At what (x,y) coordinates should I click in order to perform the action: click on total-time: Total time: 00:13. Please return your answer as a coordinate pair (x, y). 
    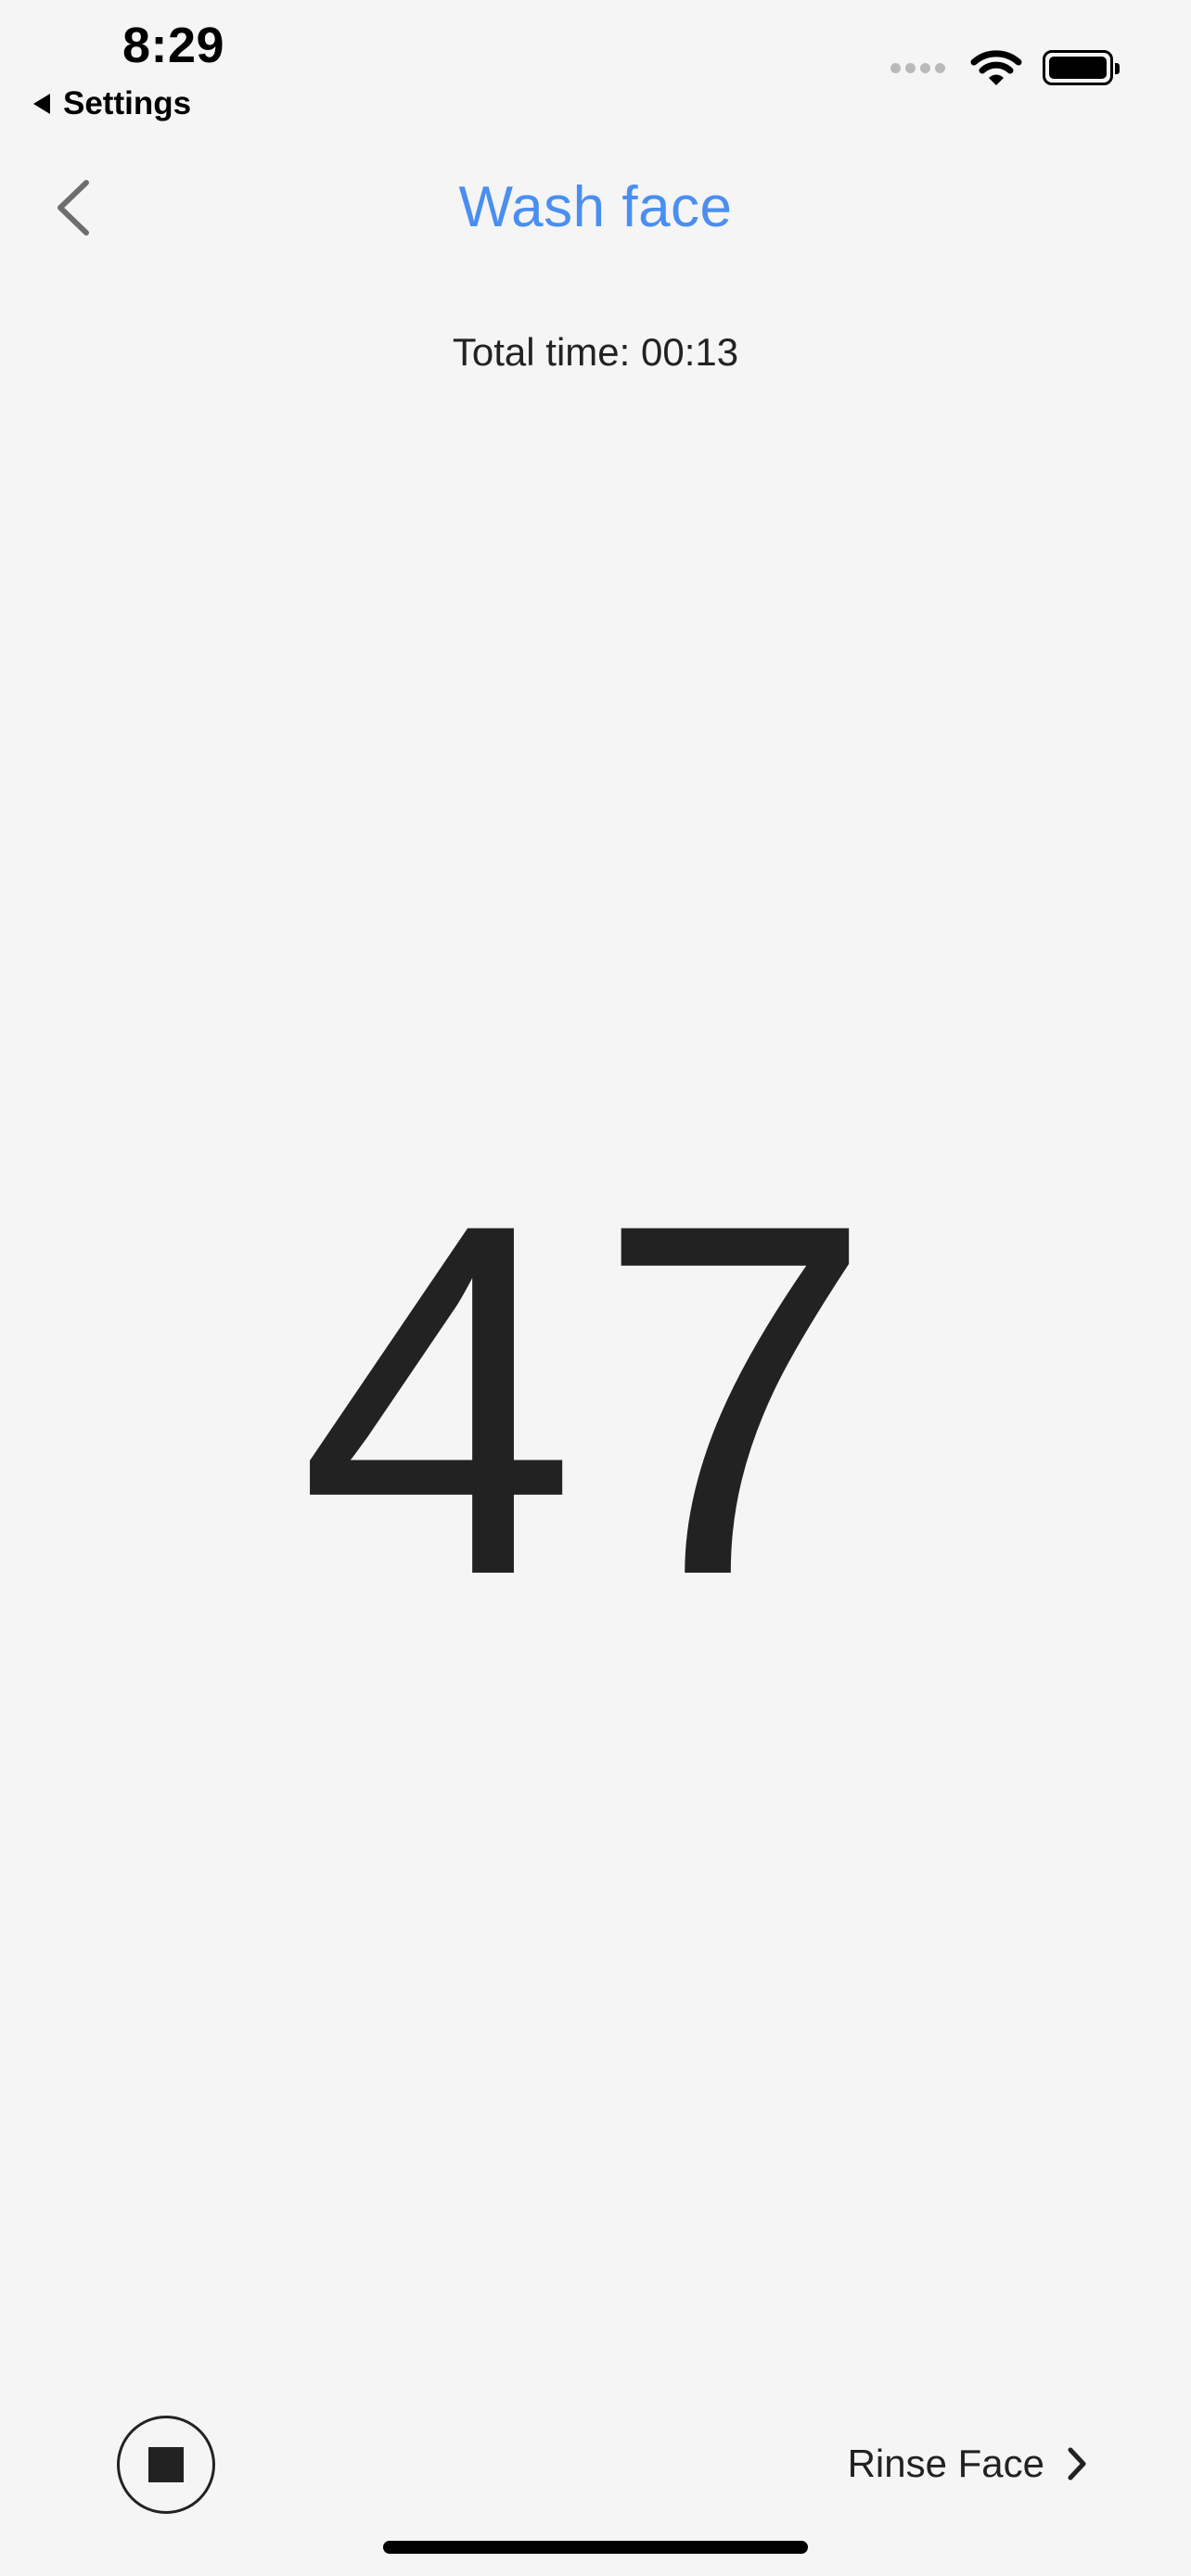
    Looking at the image, I should click on (595, 353).